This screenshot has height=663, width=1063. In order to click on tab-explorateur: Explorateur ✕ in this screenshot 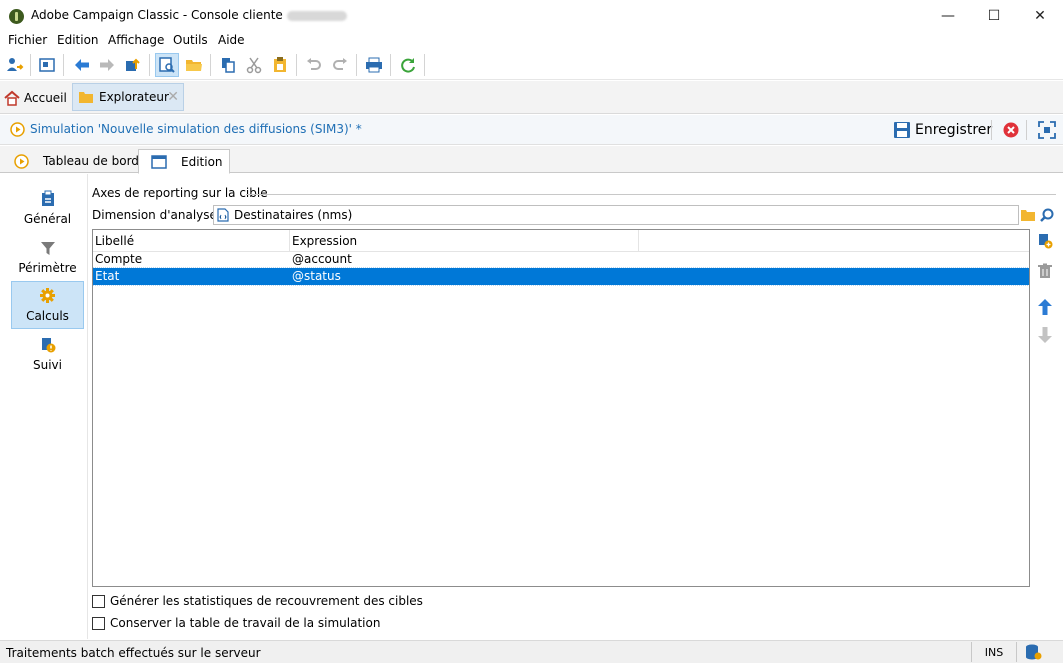, I will do `click(128, 97)`.